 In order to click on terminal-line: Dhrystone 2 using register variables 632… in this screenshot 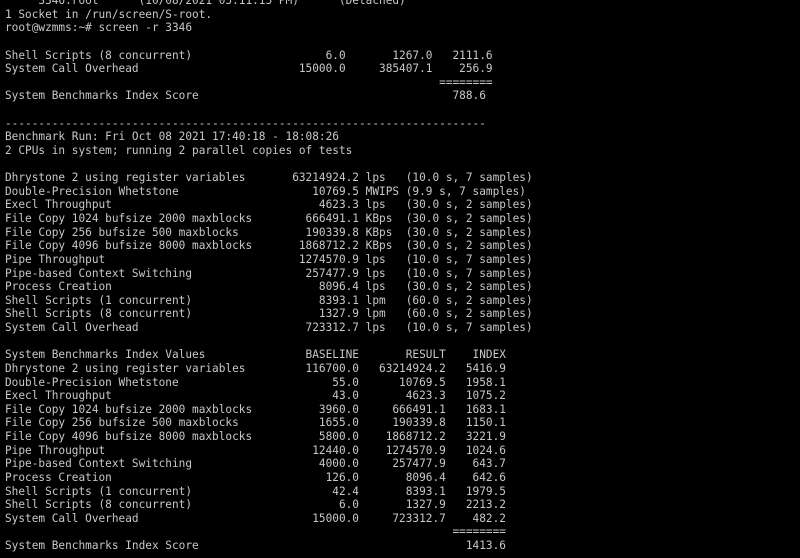, I will do `click(269, 178)`.